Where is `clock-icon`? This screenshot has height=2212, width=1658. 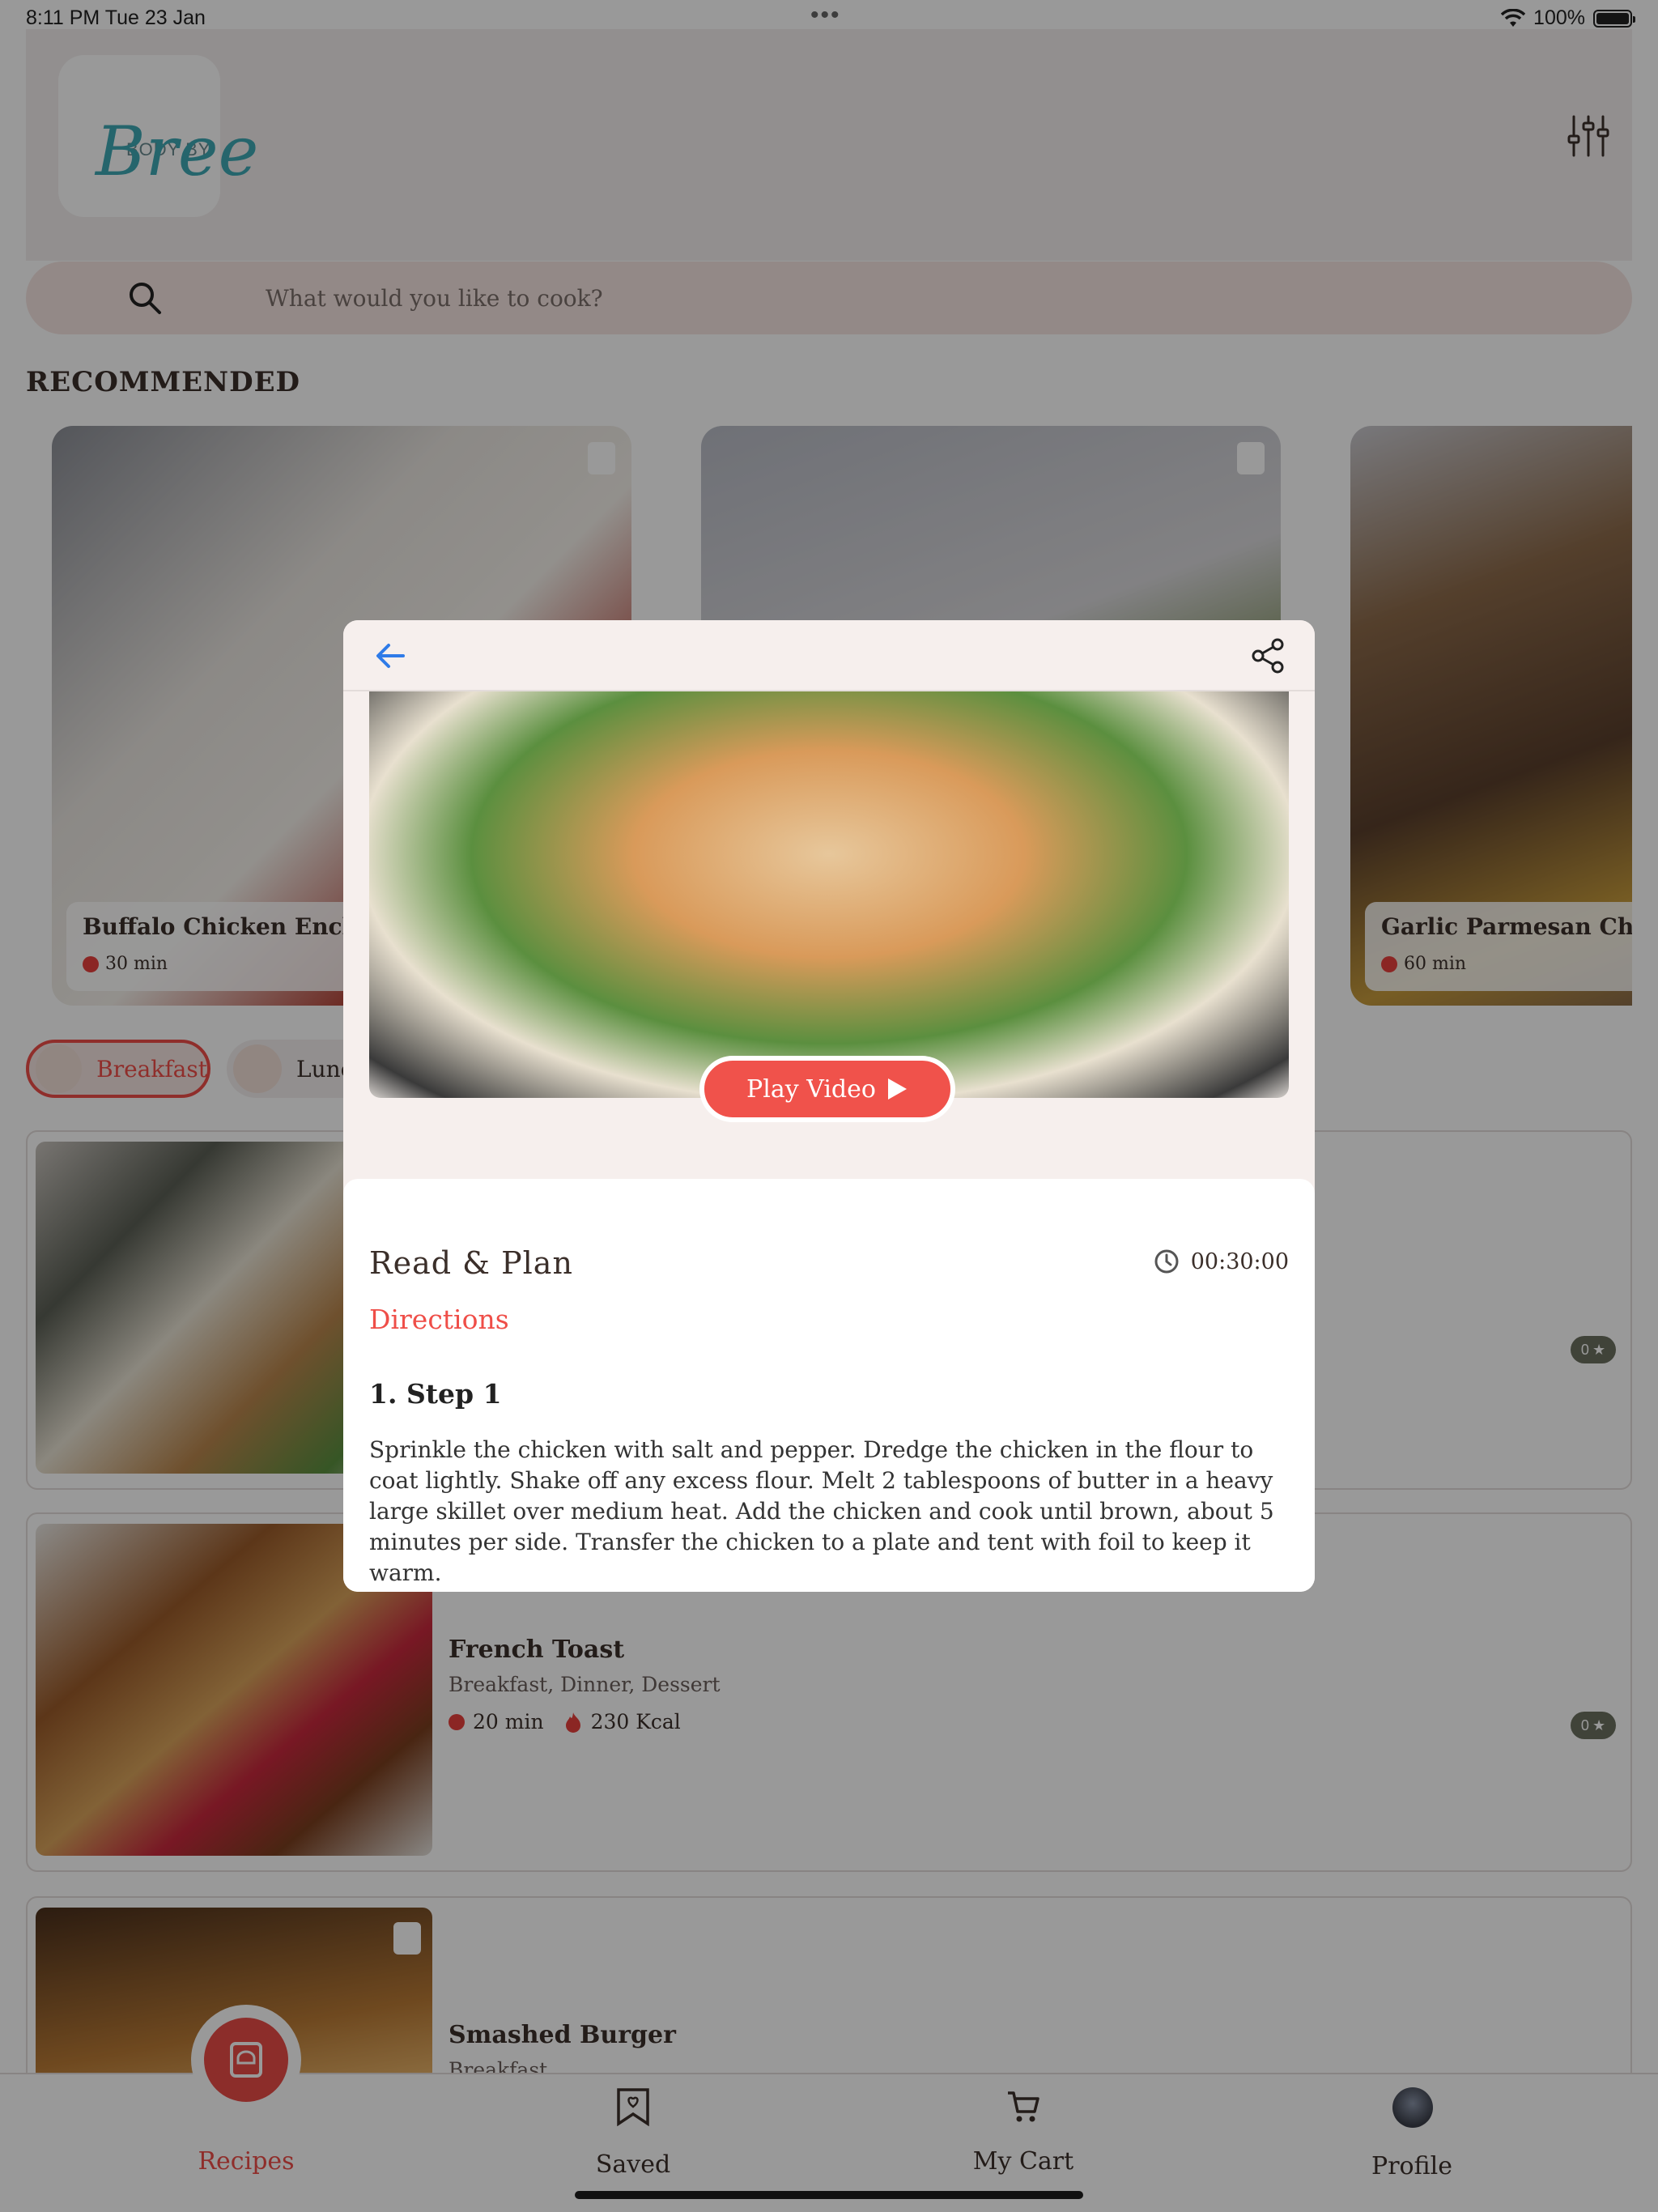
clock-icon is located at coordinates (1166, 1262).